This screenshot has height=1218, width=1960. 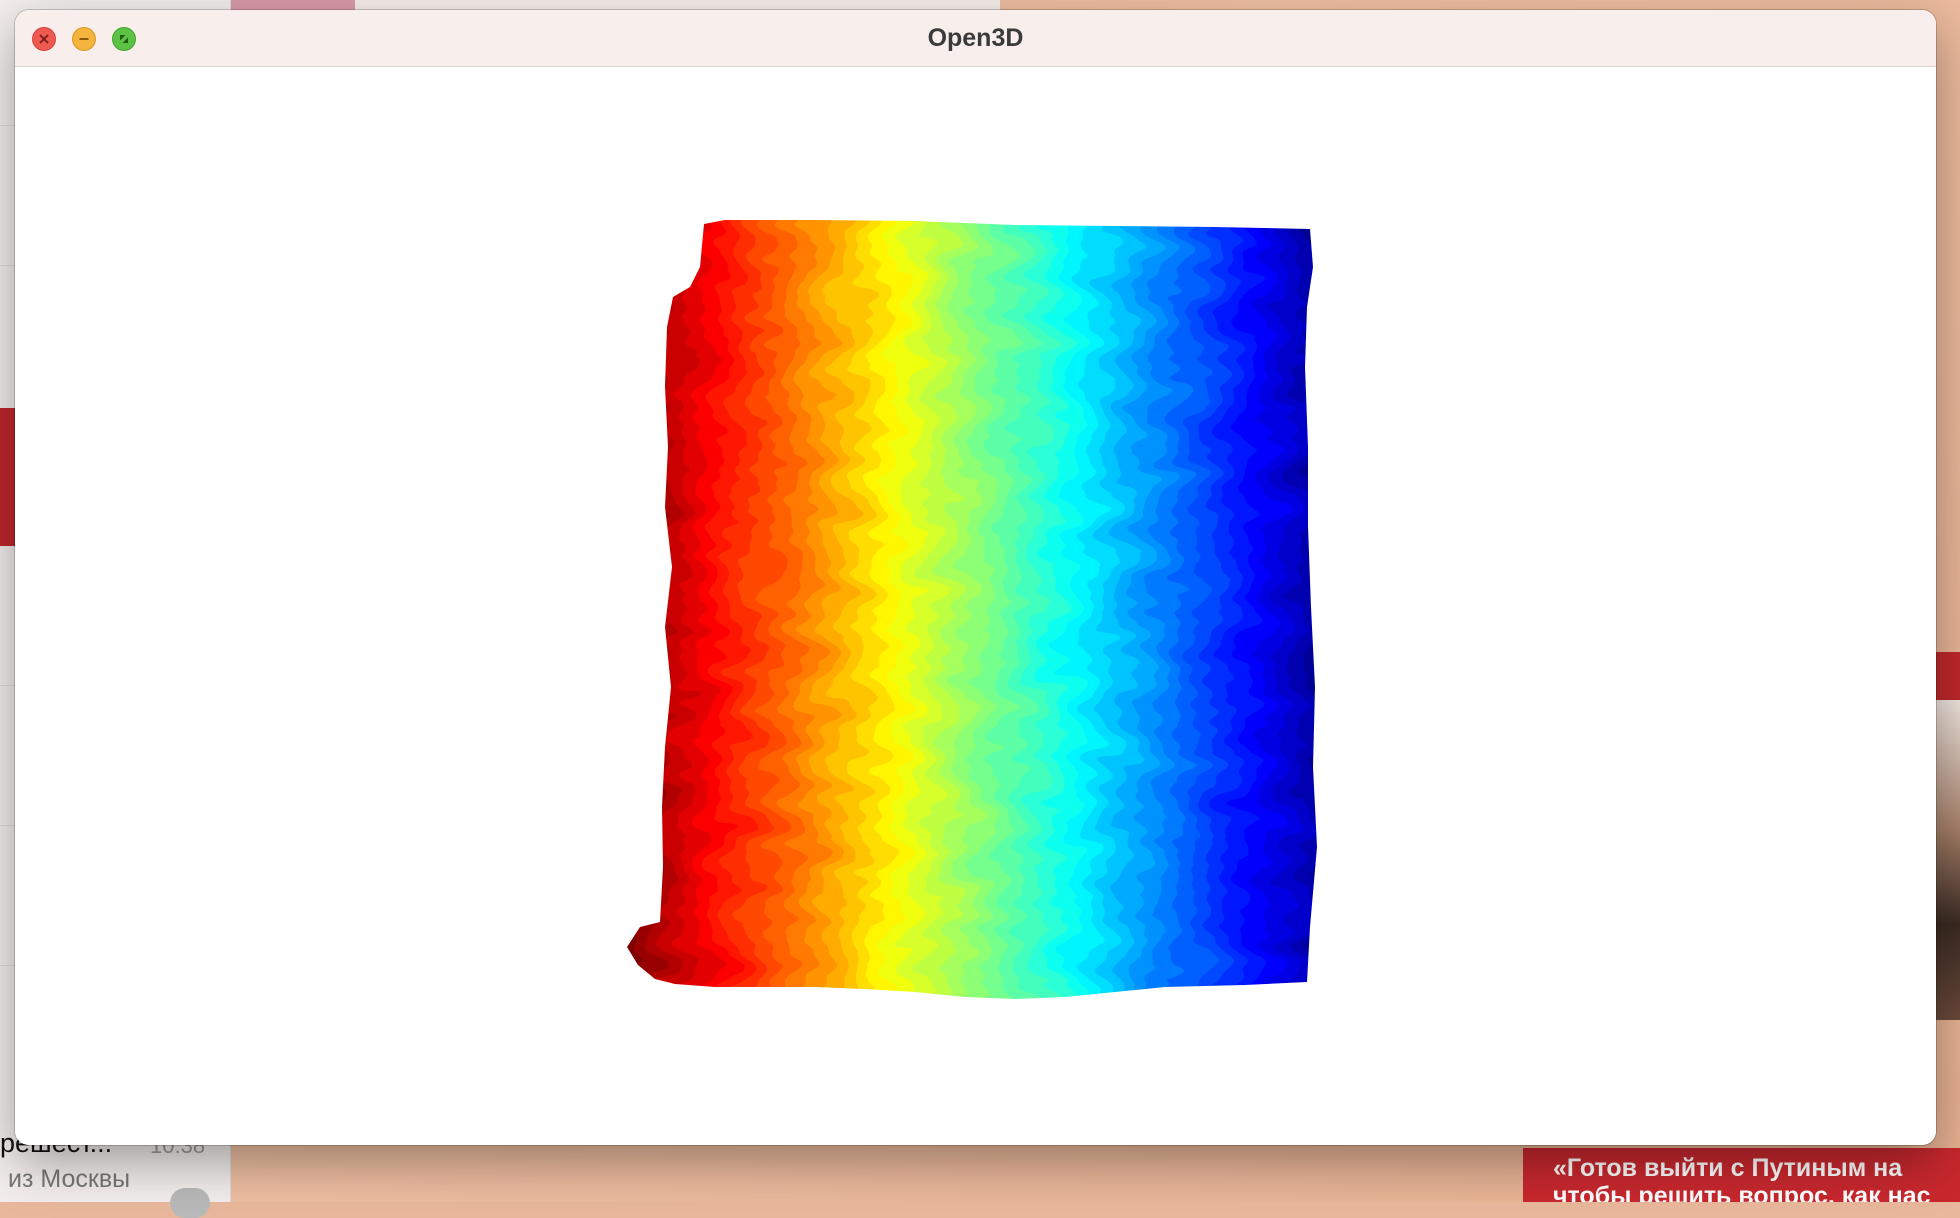 What do you see at coordinates (1948, 860) in the screenshot?
I see `background-photo` at bounding box center [1948, 860].